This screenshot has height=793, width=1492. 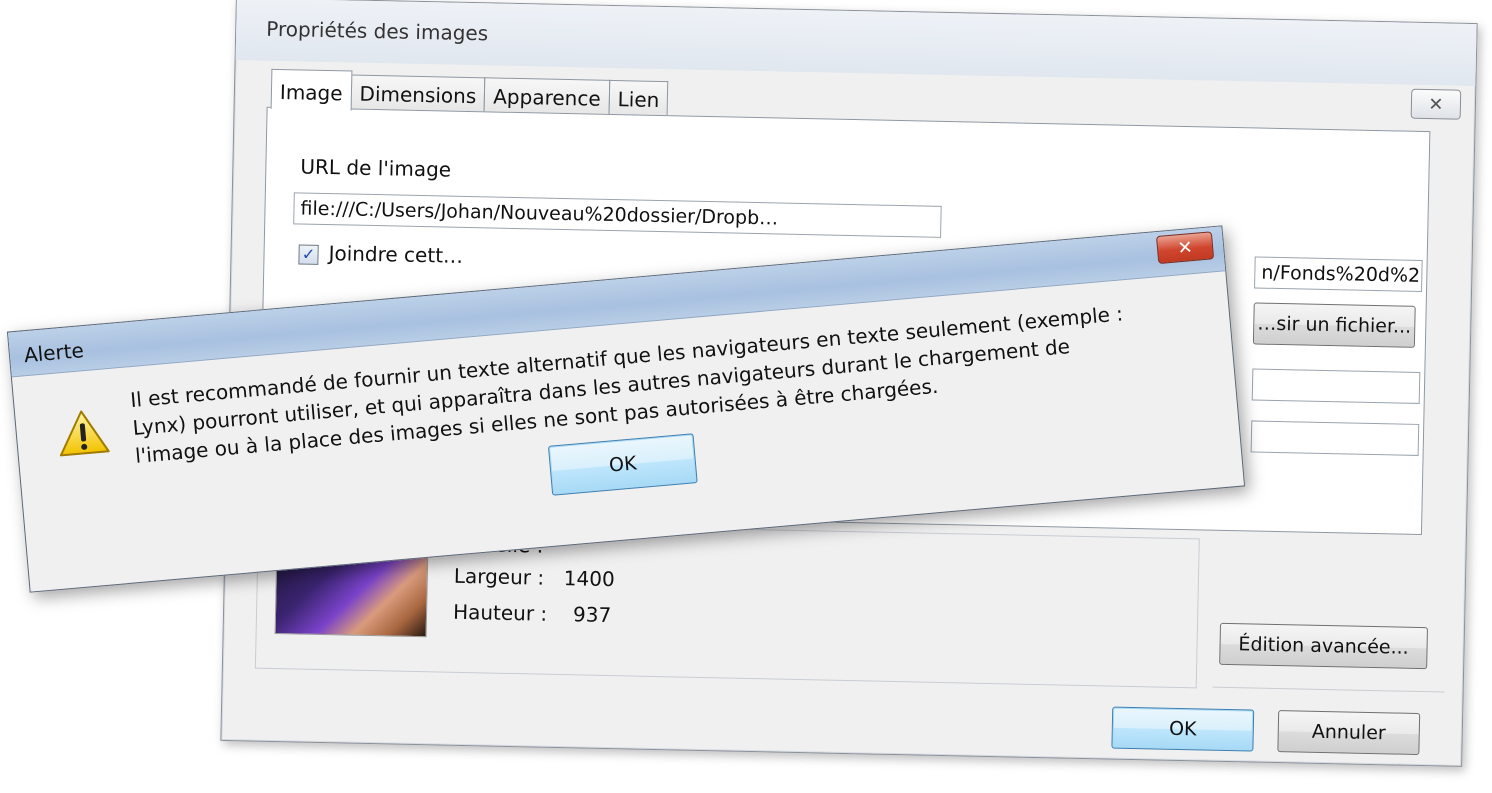 I want to click on tab-appearance: Apparence, so click(x=547, y=96).